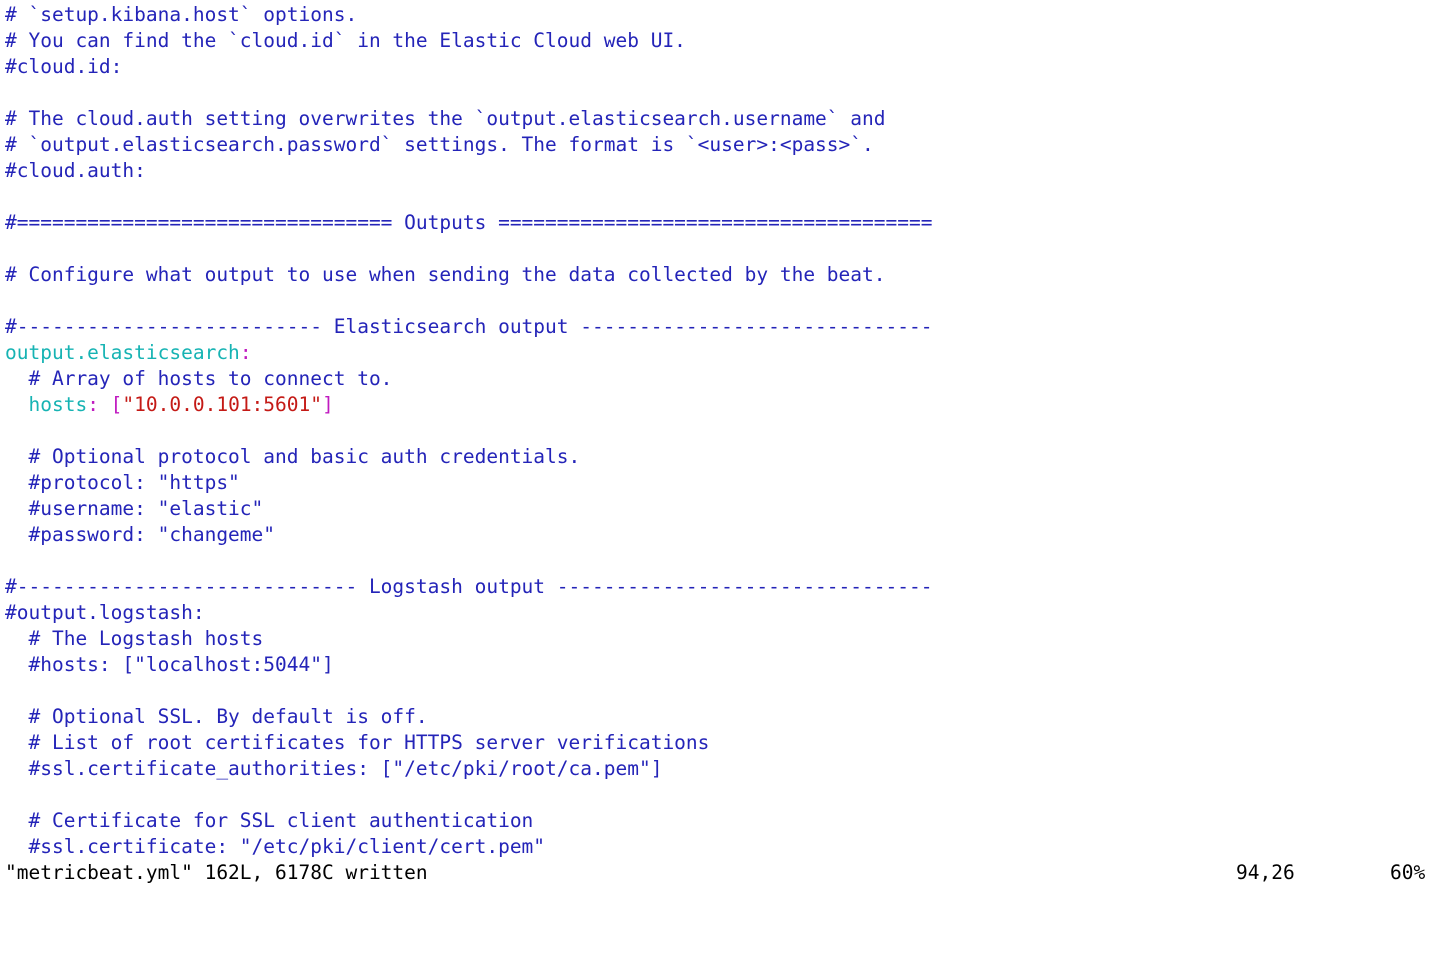 The image size is (1440, 964). I want to click on code-line: #protocol: "https", so click(122, 482).